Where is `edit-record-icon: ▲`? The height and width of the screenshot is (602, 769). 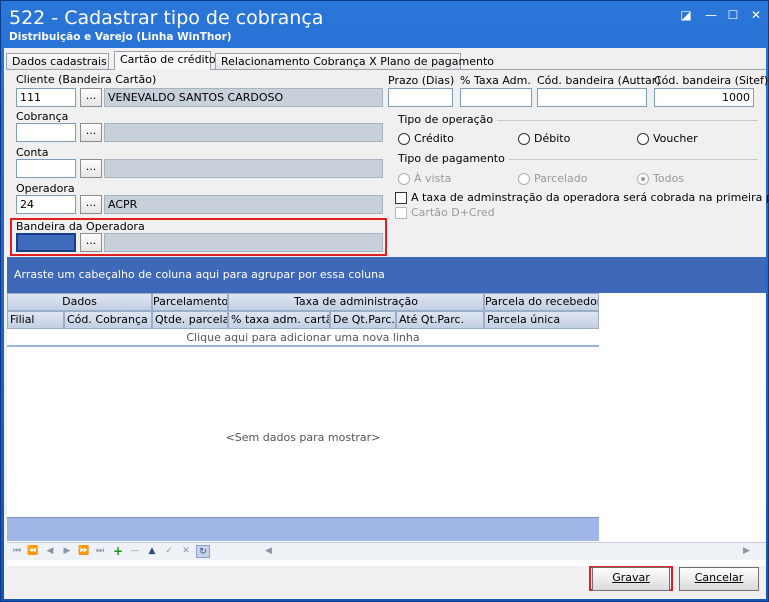
edit-record-icon: ▲ is located at coordinates (152, 551).